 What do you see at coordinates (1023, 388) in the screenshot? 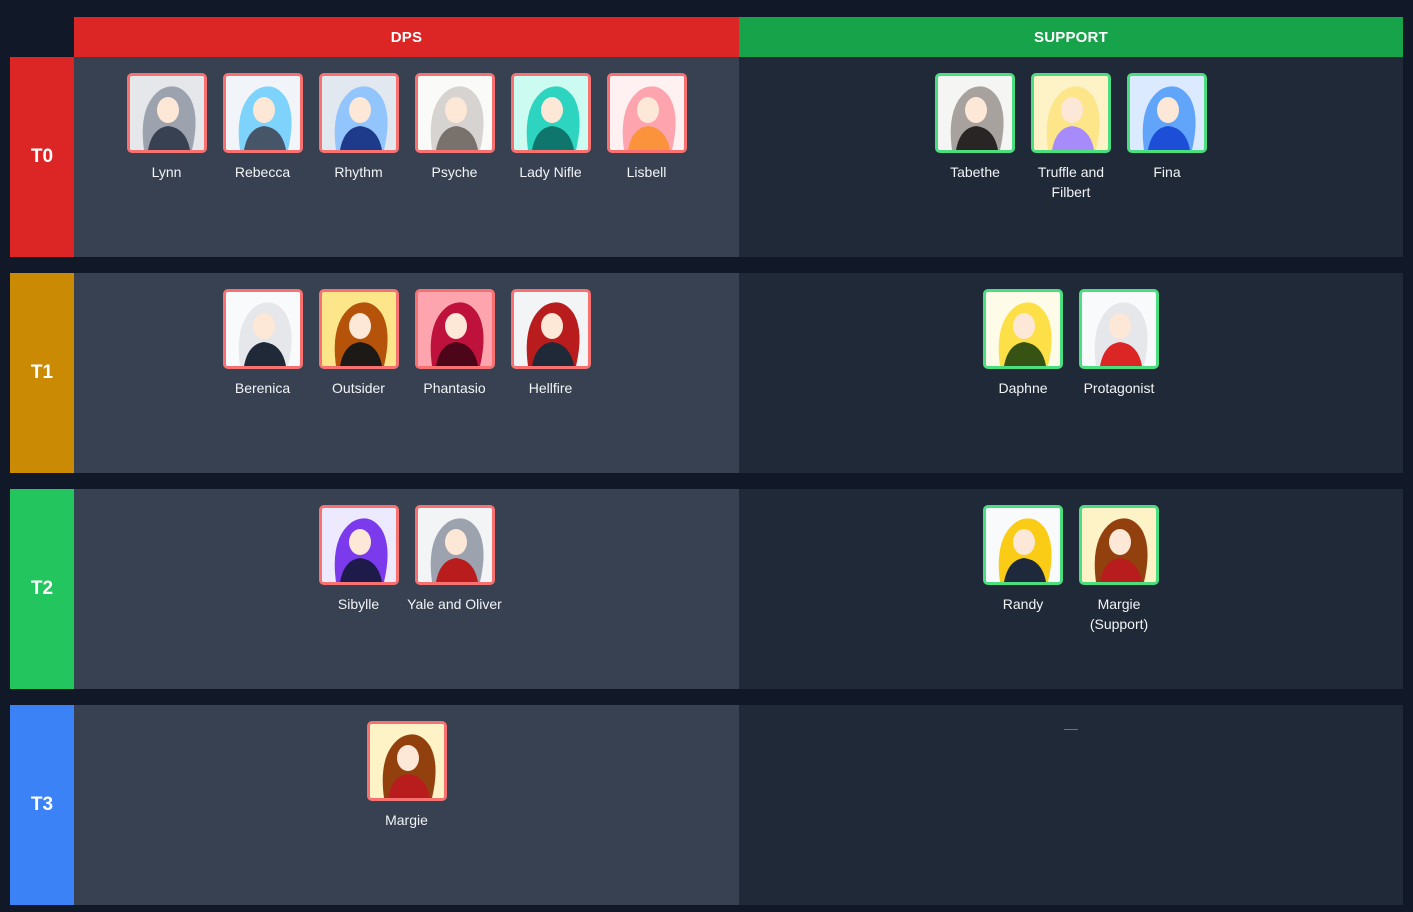
I see `character-name: Daphne` at bounding box center [1023, 388].